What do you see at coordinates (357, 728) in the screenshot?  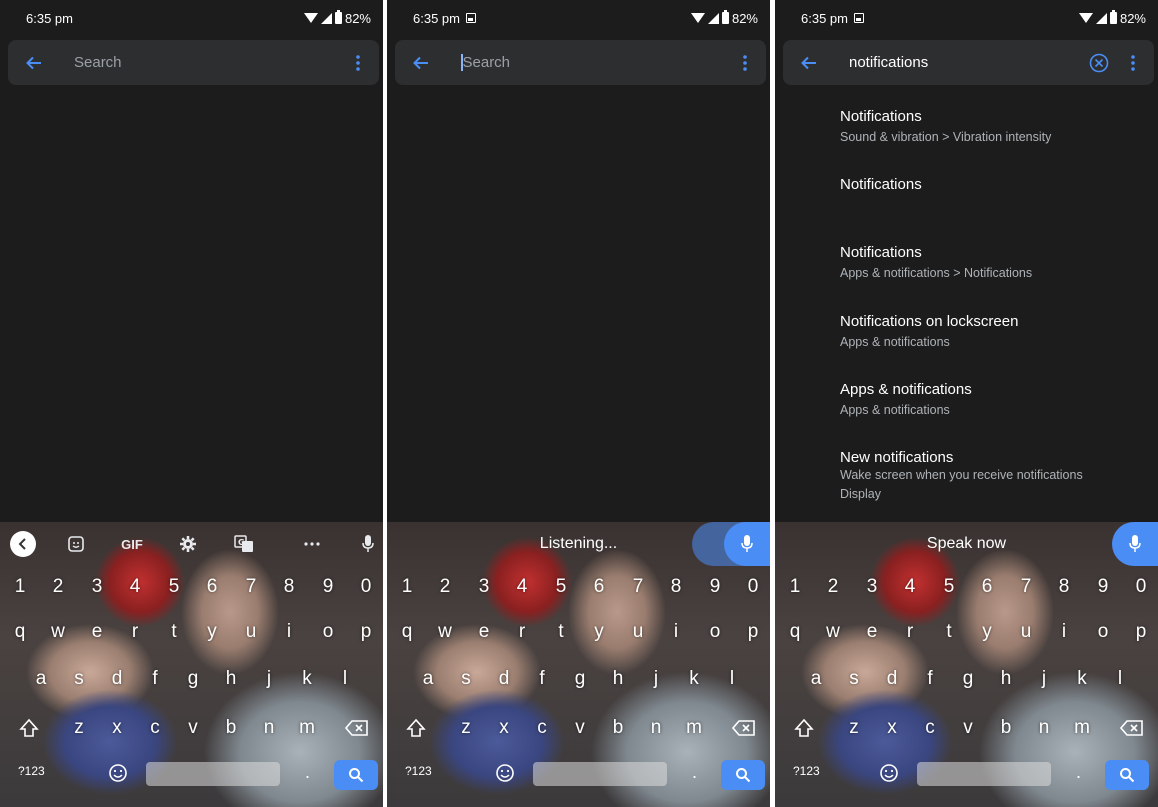 I see `backspace-icon` at bounding box center [357, 728].